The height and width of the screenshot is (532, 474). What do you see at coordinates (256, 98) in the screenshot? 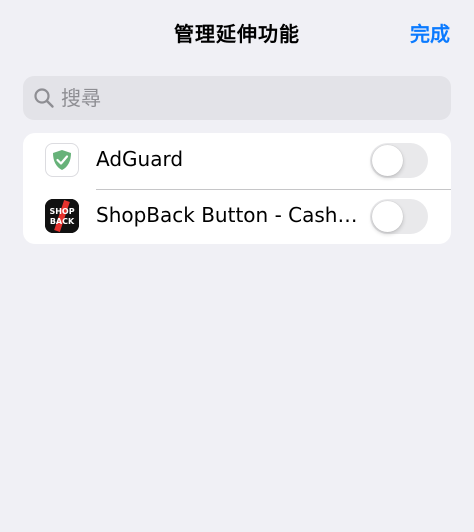
I see `search-input` at bounding box center [256, 98].